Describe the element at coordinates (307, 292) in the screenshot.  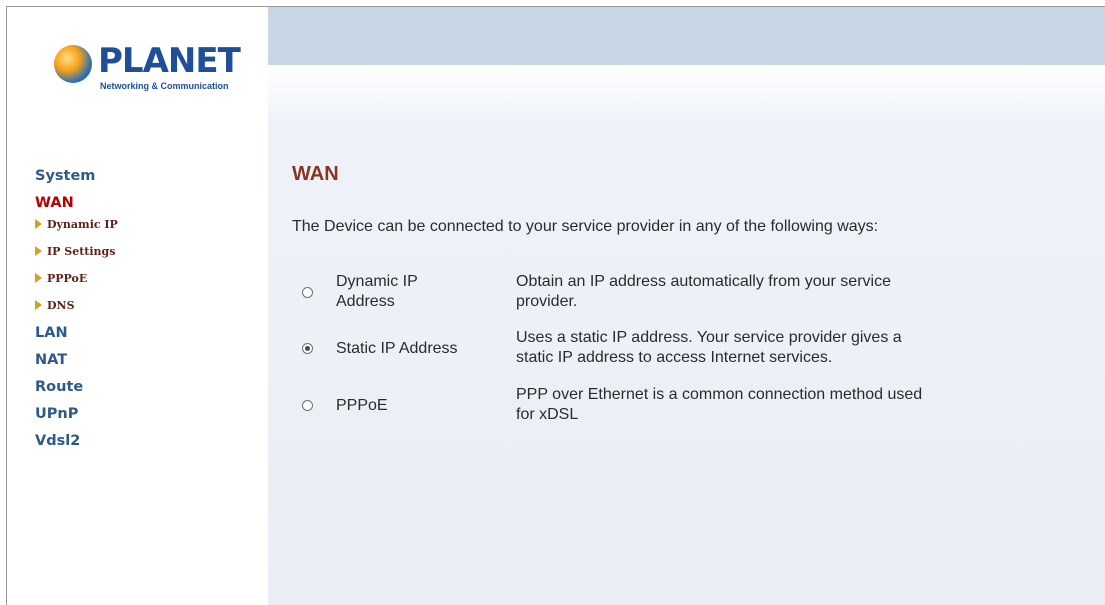
I see `dynamic-ip-radio` at that location.